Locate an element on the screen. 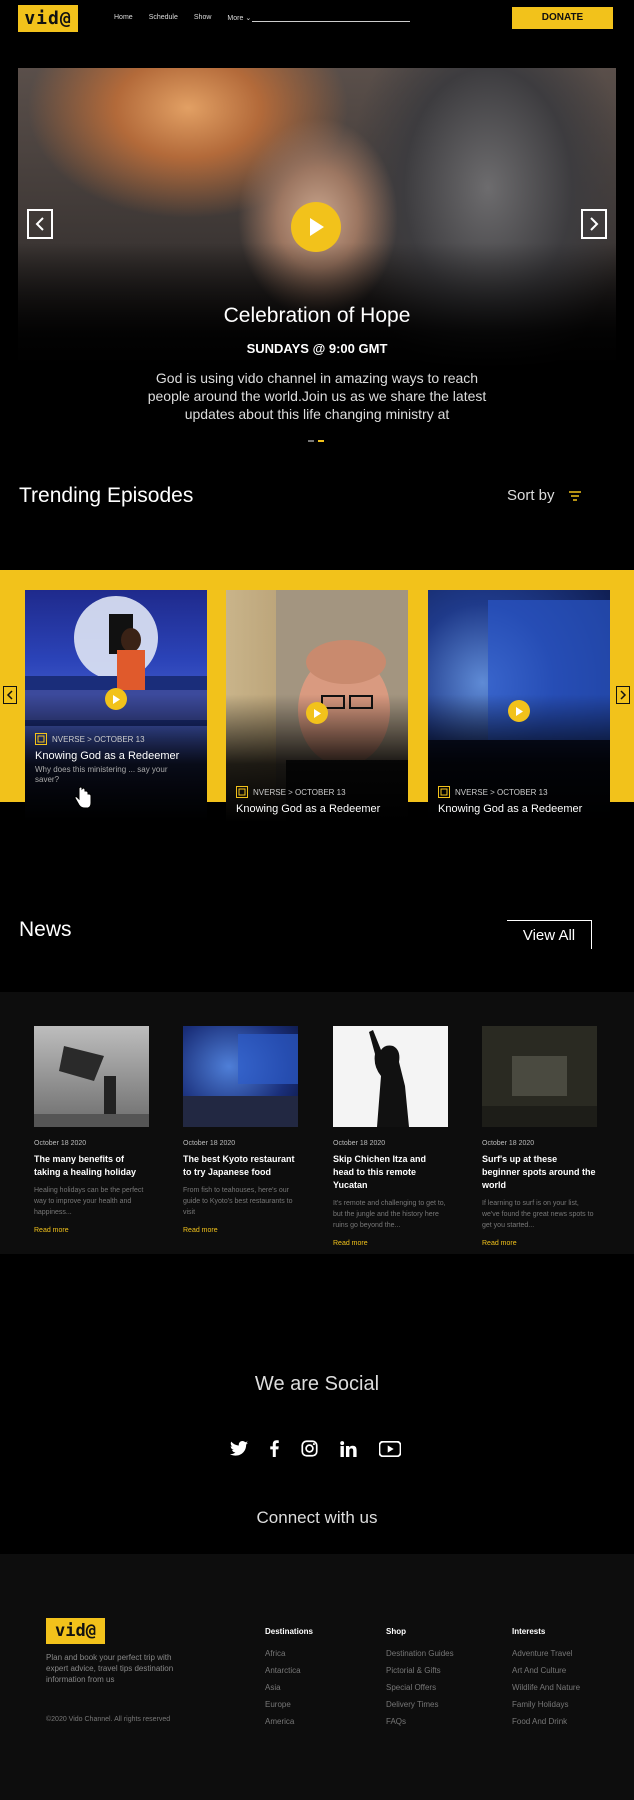 This screenshot has width=634, height=1800. chevron-right-icon is located at coordinates (623, 695).